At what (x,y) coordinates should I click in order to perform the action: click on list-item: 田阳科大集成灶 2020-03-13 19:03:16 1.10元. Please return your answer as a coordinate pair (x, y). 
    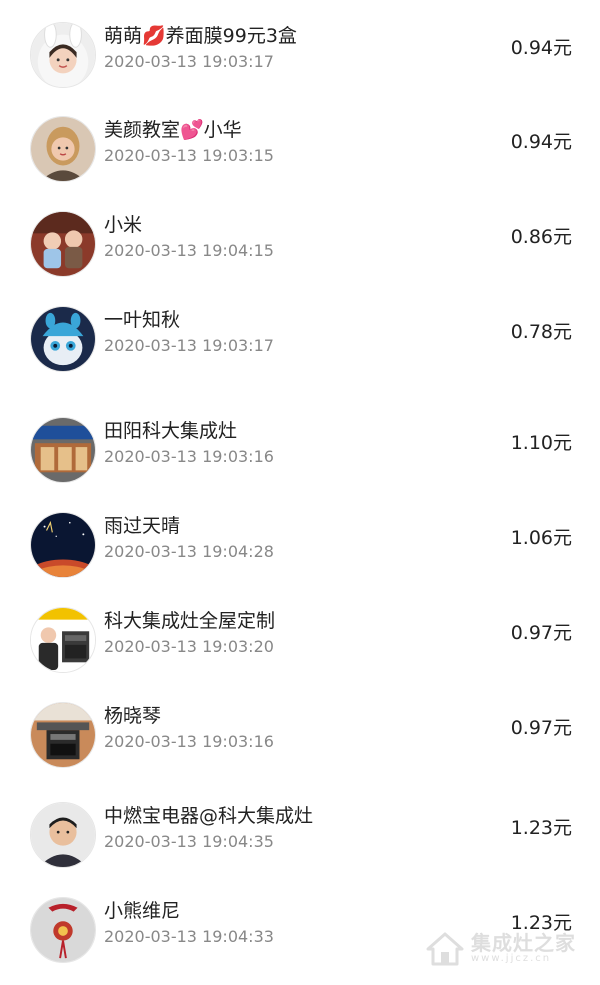
    Looking at the image, I should click on (300, 462).